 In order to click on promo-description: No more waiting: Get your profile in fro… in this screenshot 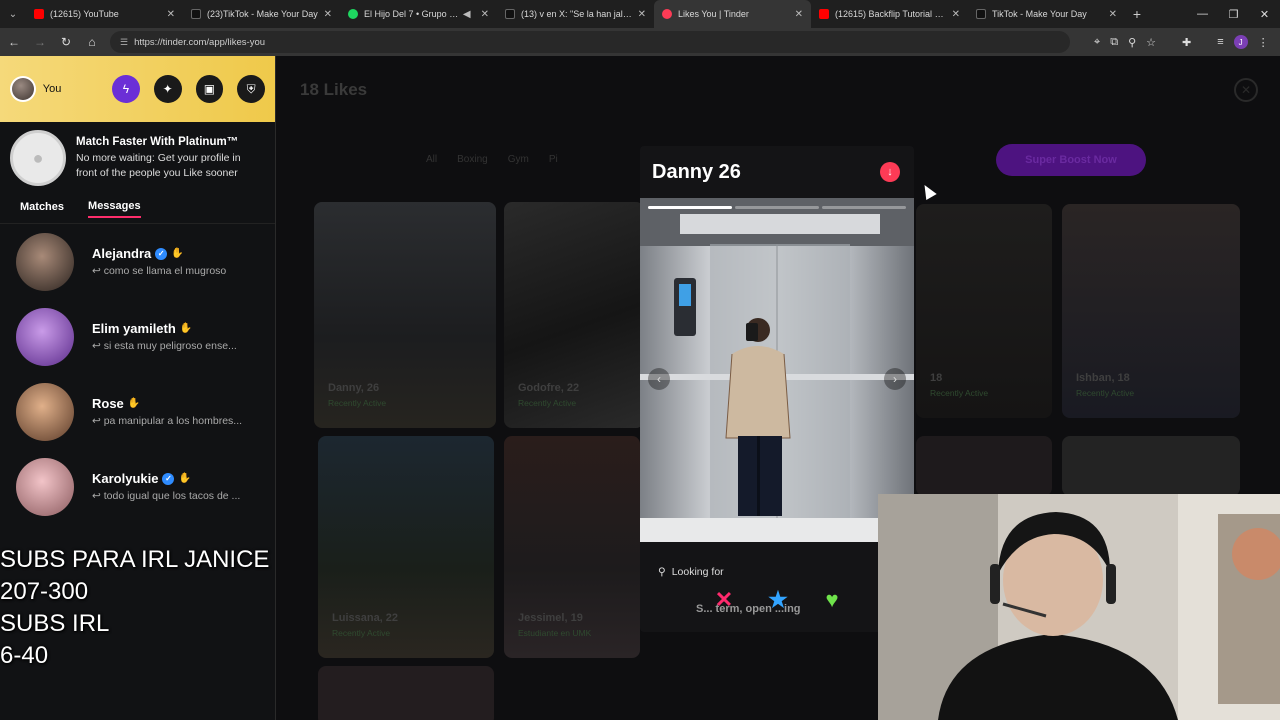, I will do `click(158, 165)`.